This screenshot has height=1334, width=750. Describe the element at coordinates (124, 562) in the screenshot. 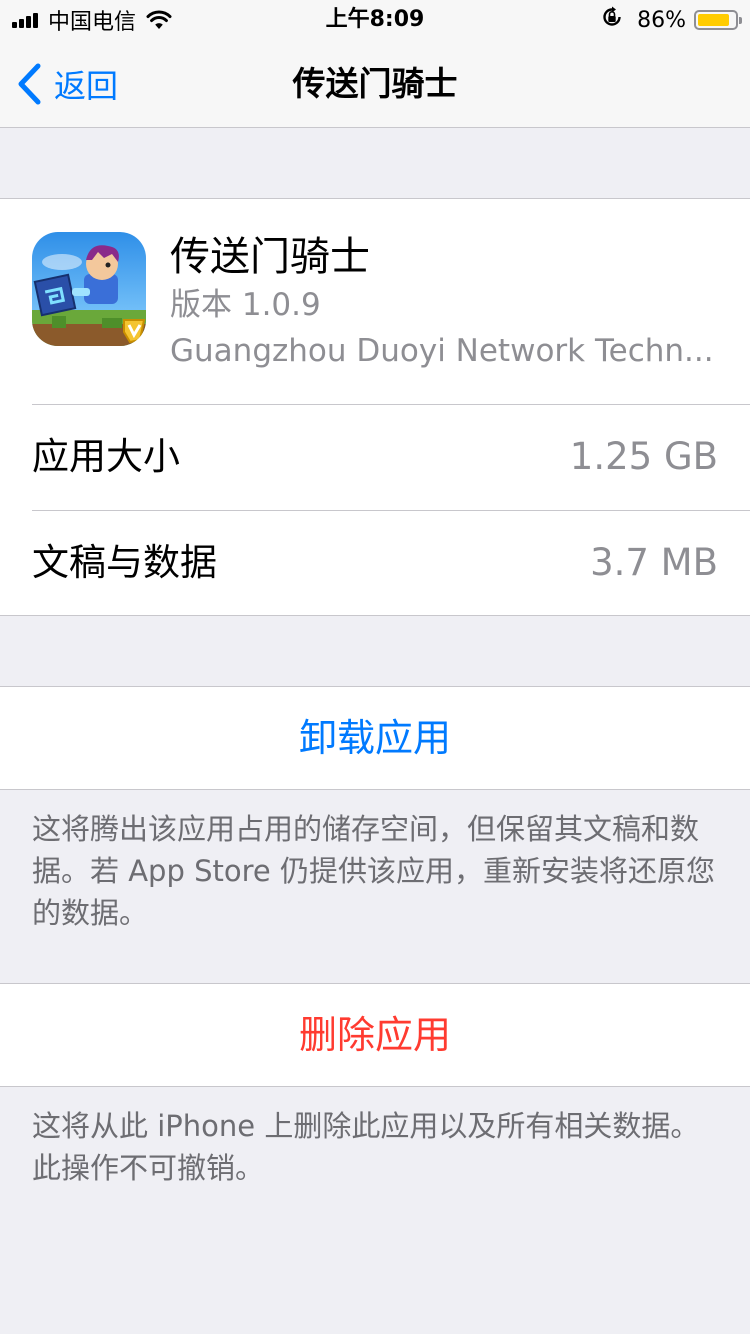

I see `documents-data-label: 文稿与数据` at that location.